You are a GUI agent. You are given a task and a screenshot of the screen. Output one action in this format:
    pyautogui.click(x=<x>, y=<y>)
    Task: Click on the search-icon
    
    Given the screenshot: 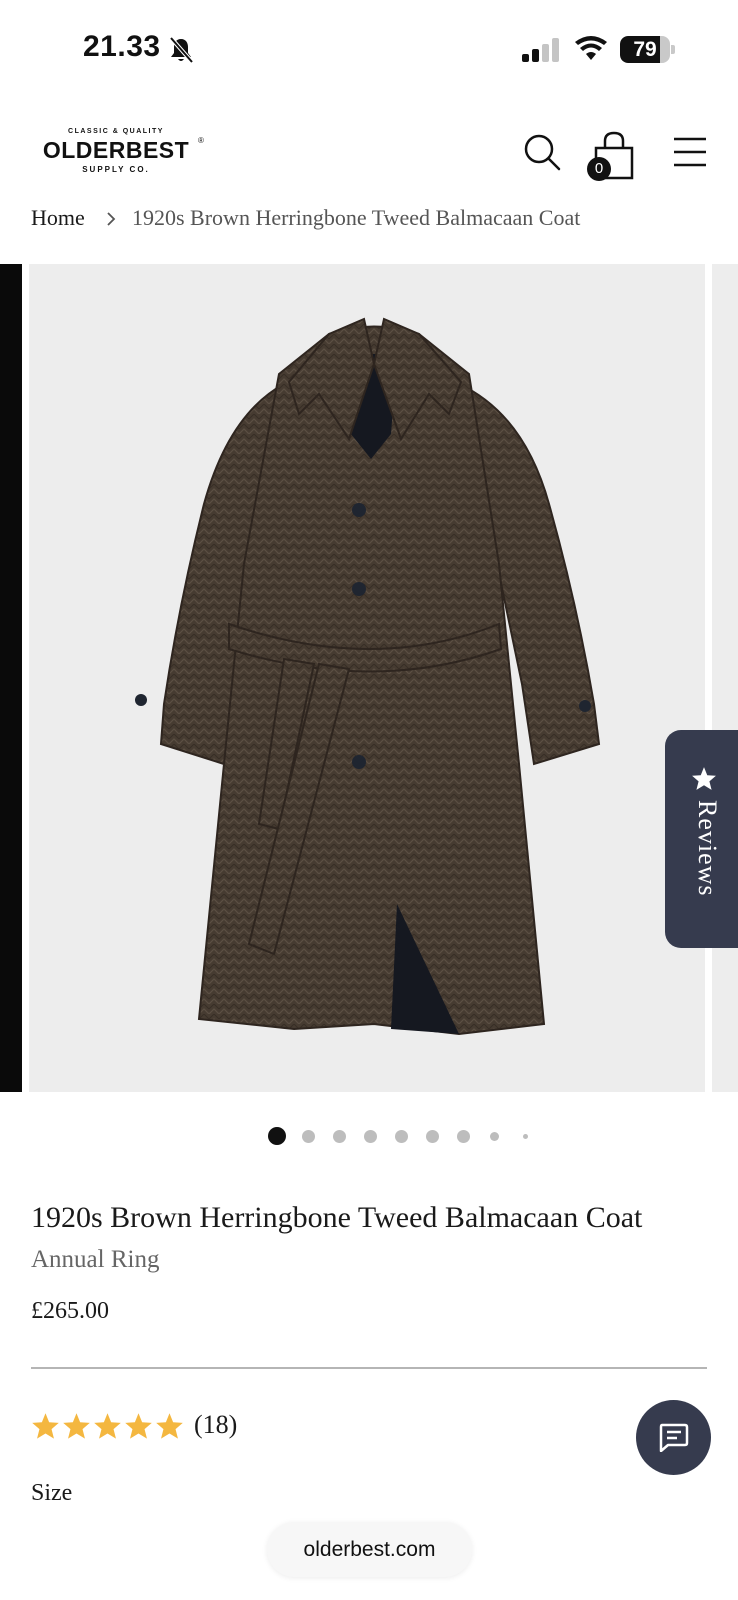 What is the action you would take?
    pyautogui.click(x=542, y=152)
    